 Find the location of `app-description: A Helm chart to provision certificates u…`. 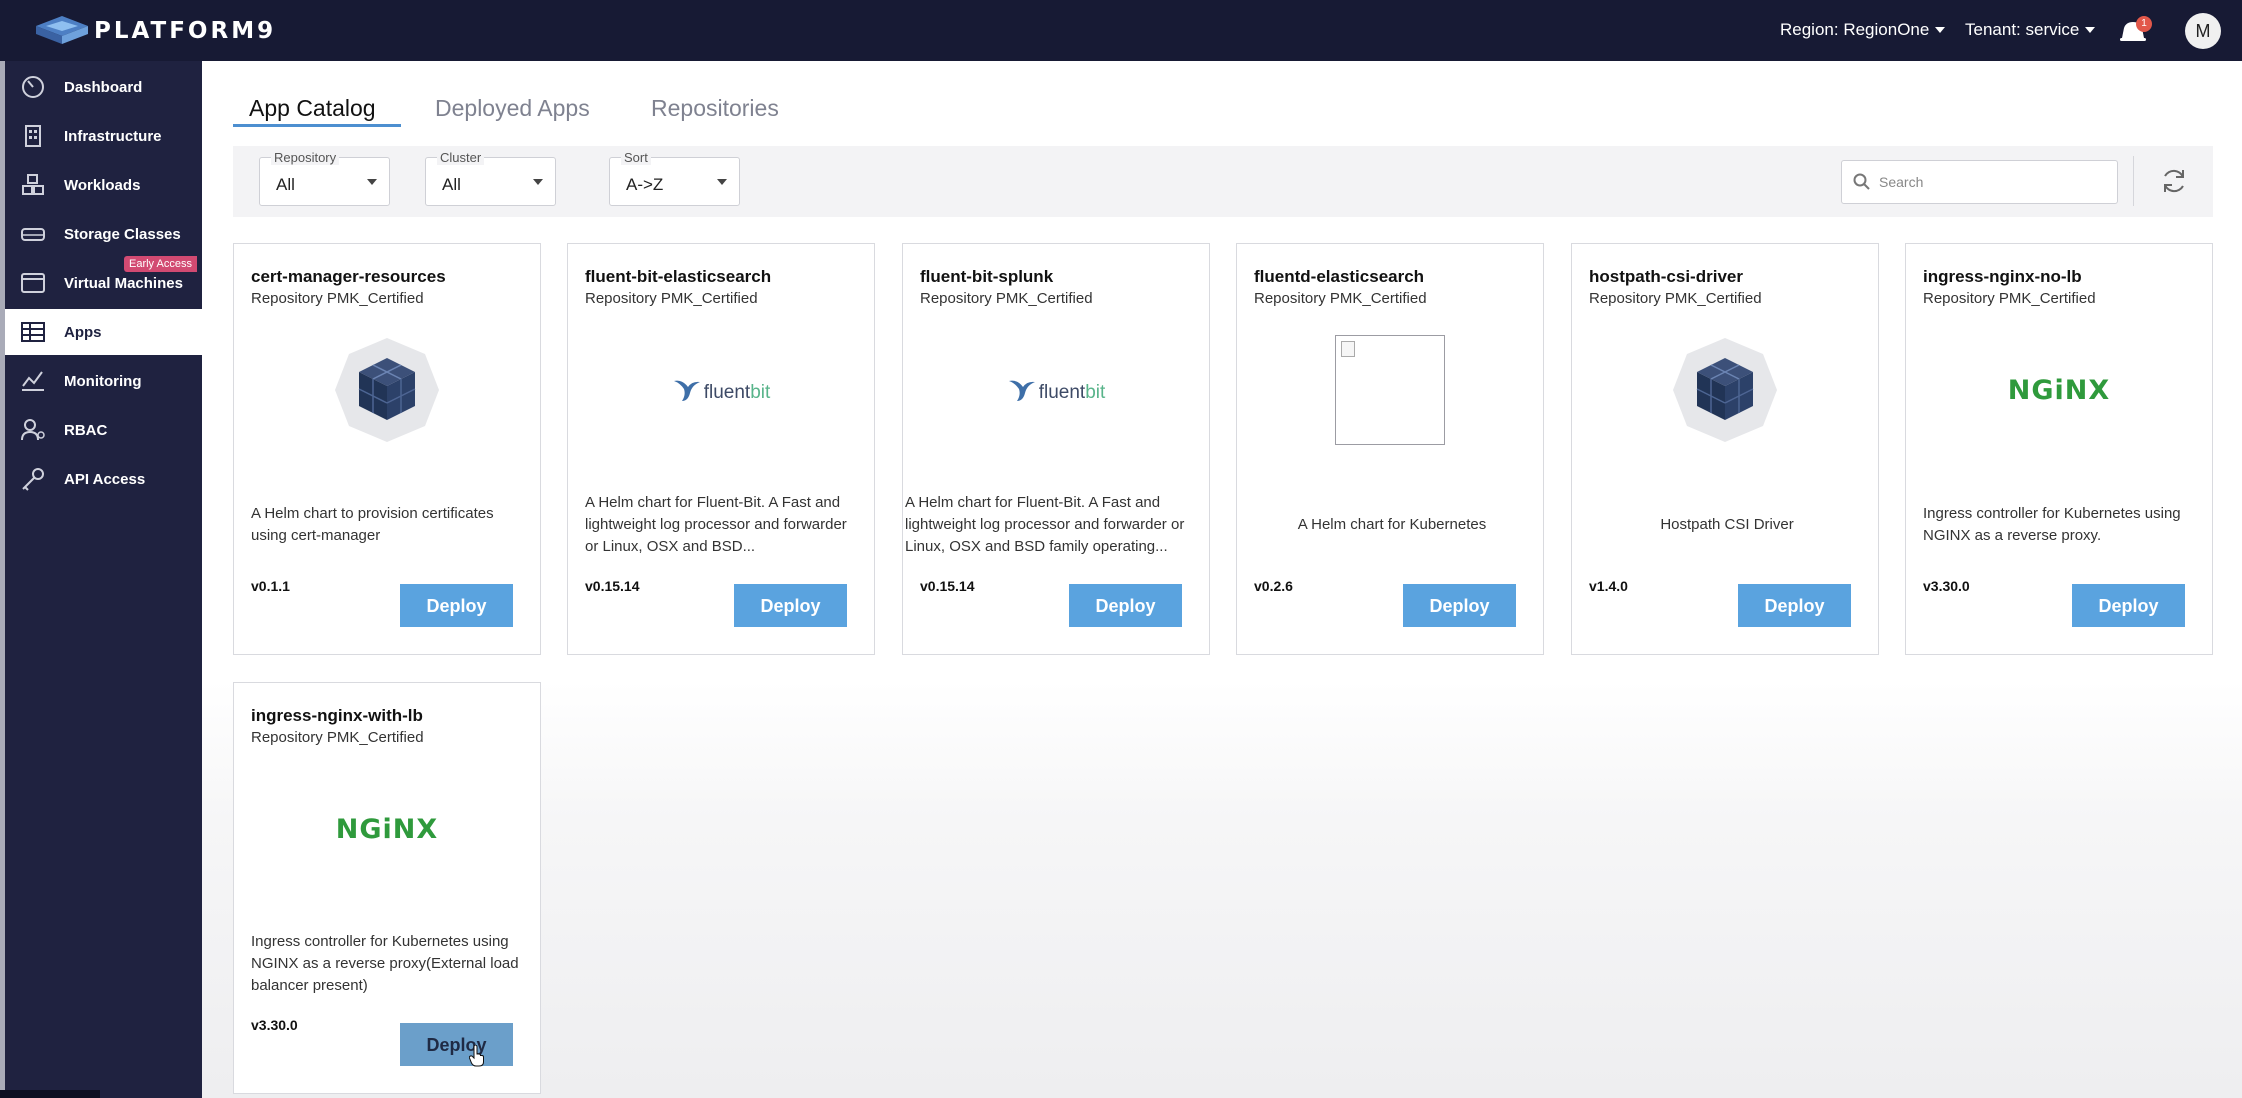

app-description: A Helm chart to provision certificates u… is located at coordinates (372, 524).